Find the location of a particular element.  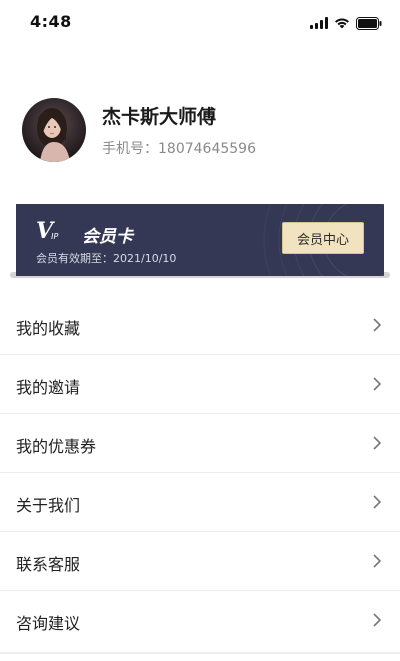

menu-item-label: 咨询建议 is located at coordinates (48, 623).